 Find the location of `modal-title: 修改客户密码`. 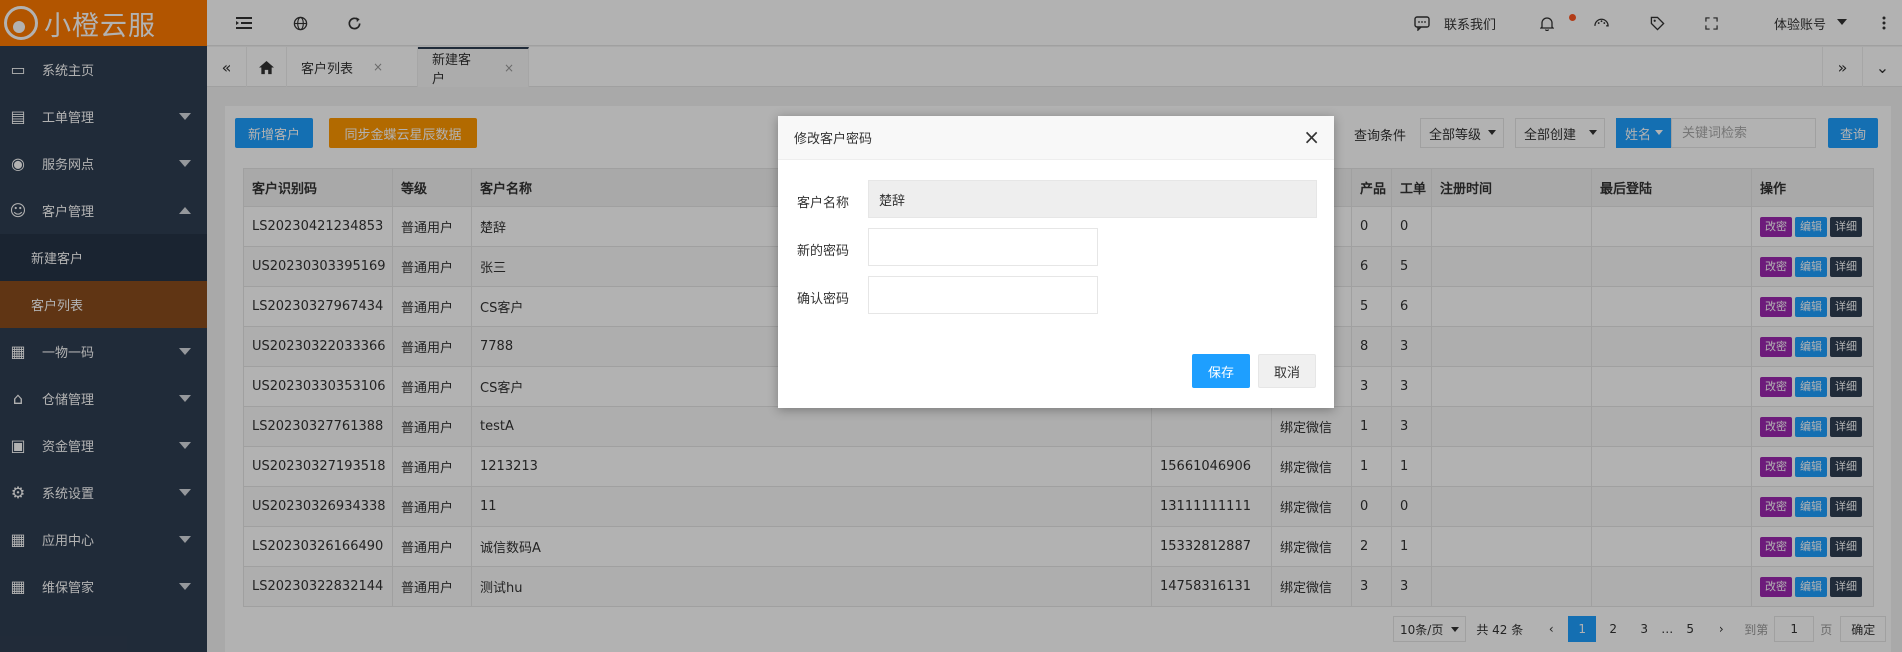

modal-title: 修改客户密码 is located at coordinates (833, 139).